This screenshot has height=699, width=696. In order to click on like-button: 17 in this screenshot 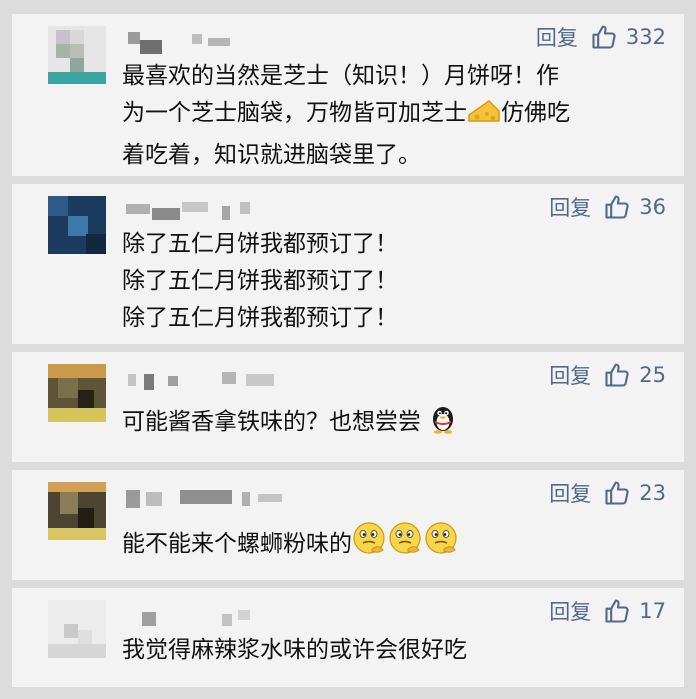, I will do `click(634, 611)`.